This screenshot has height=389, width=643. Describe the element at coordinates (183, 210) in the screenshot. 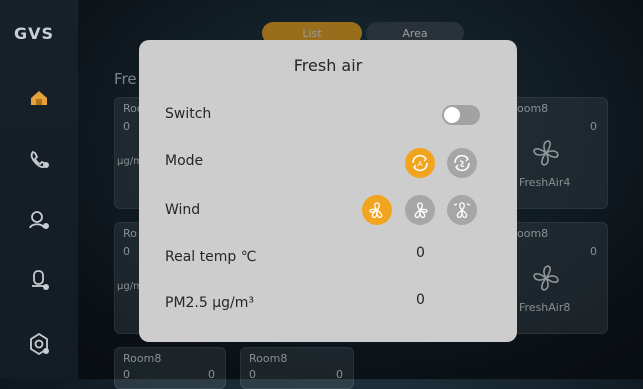

I see `wind-label: Wind` at that location.